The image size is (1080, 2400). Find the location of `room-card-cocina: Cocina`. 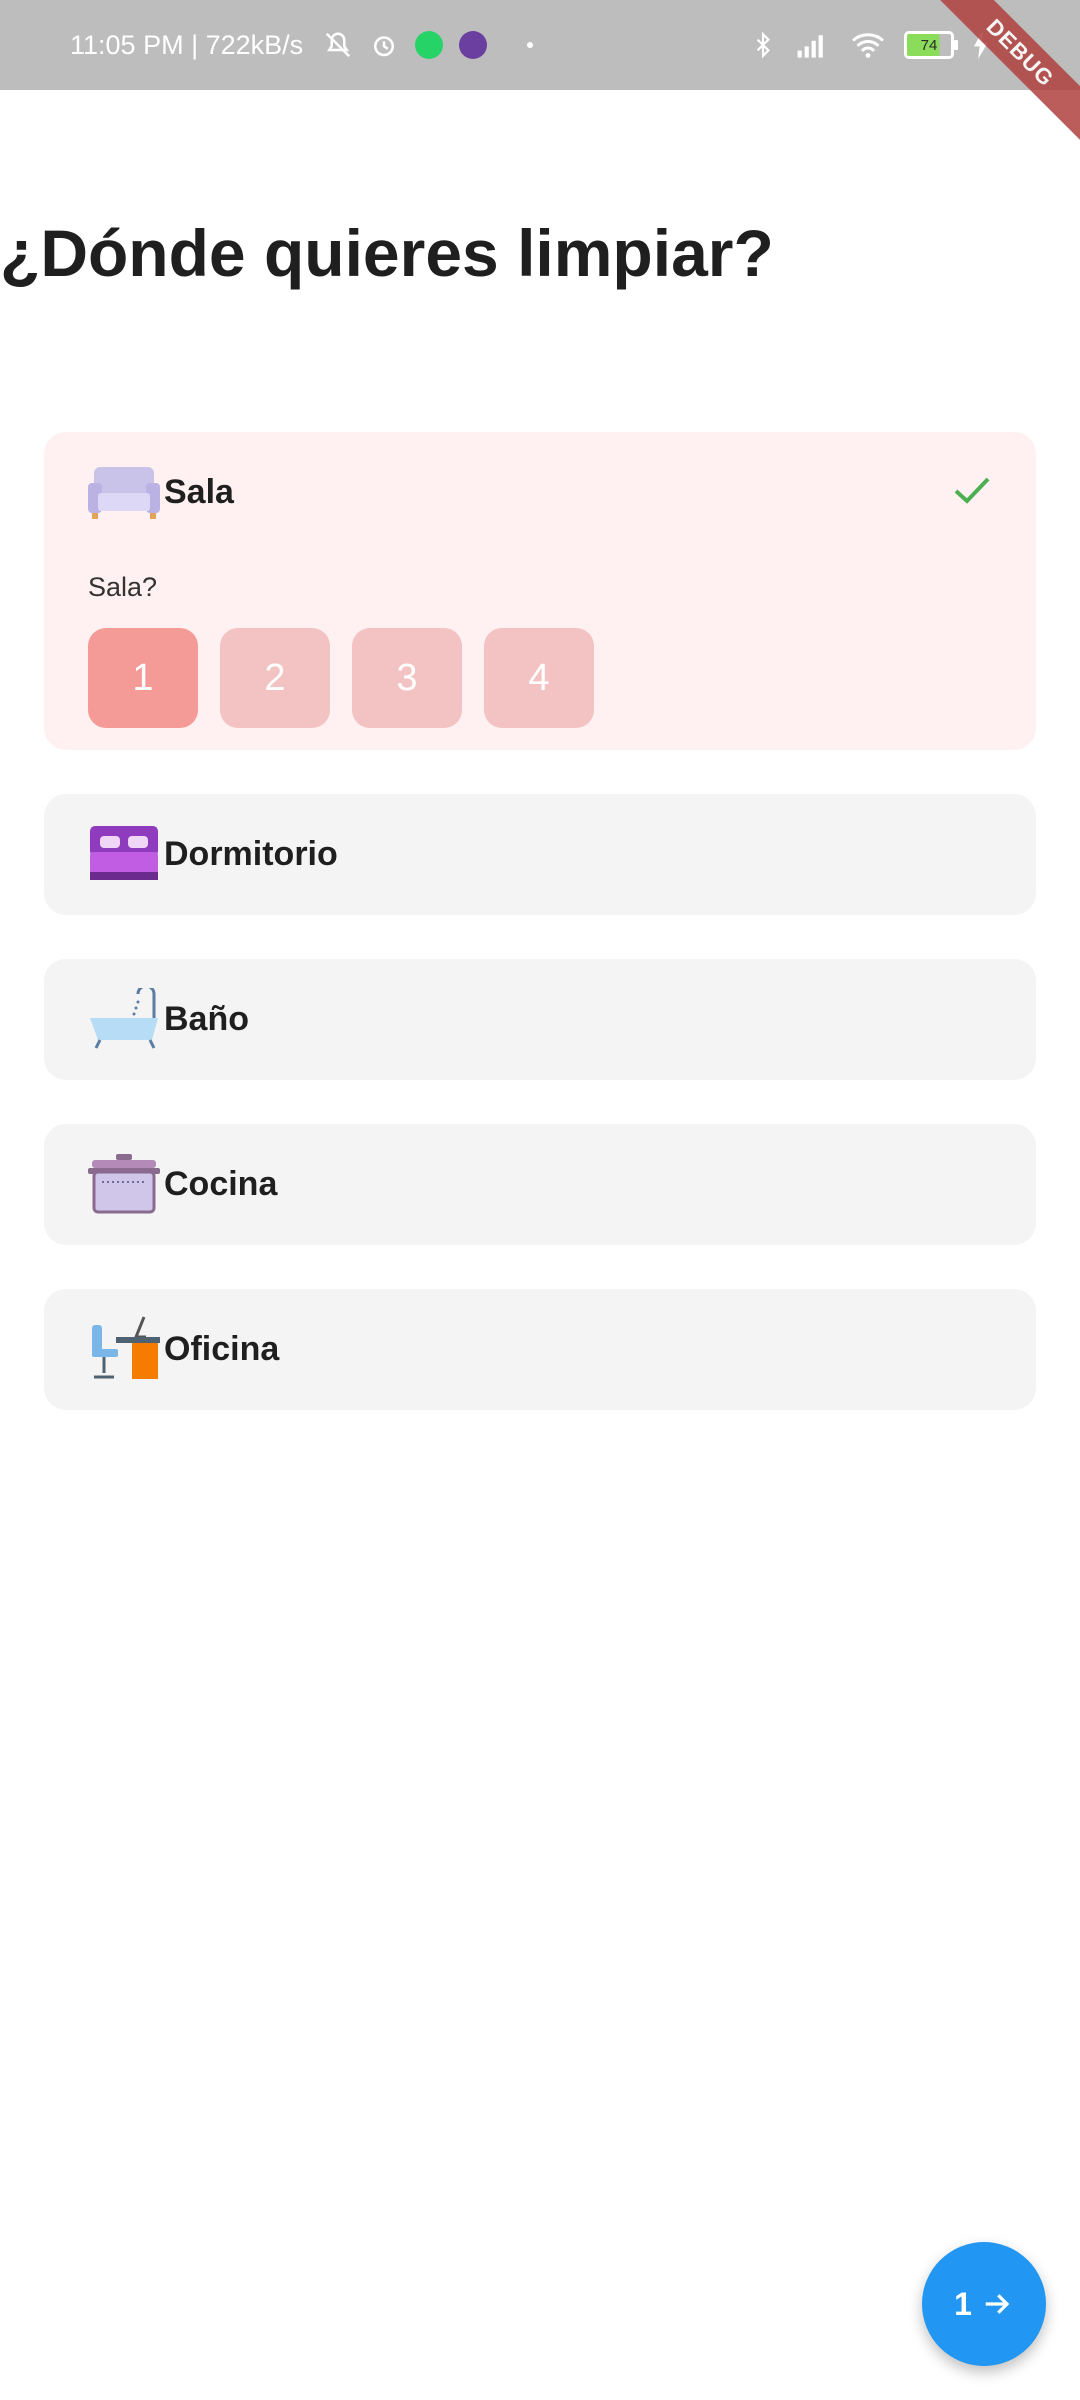

room-card-cocina: Cocina is located at coordinates (540, 1184).